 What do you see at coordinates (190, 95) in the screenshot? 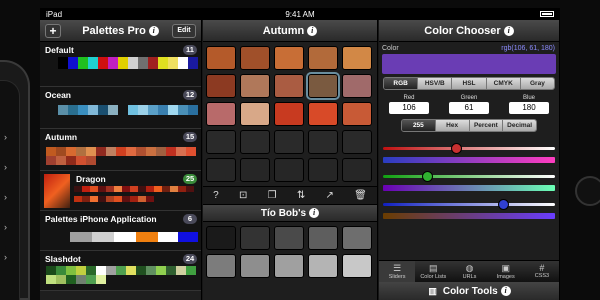
I see `count-badge: 12` at bounding box center [190, 95].